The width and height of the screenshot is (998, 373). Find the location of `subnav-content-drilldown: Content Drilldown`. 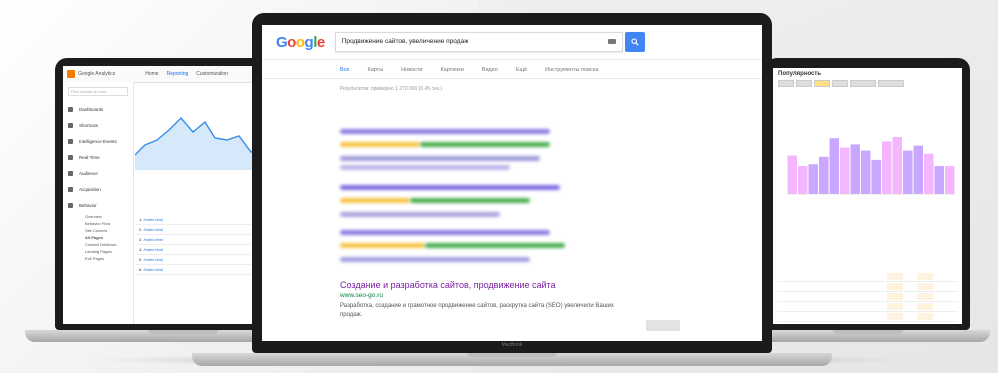

subnav-content-drilldown: Content Drilldown is located at coordinates (98, 244).